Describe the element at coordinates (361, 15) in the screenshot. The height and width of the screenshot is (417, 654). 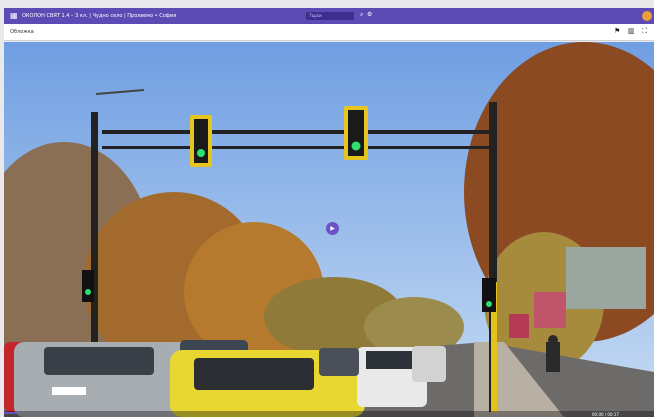
I see `search-icon: ⌕` at that location.